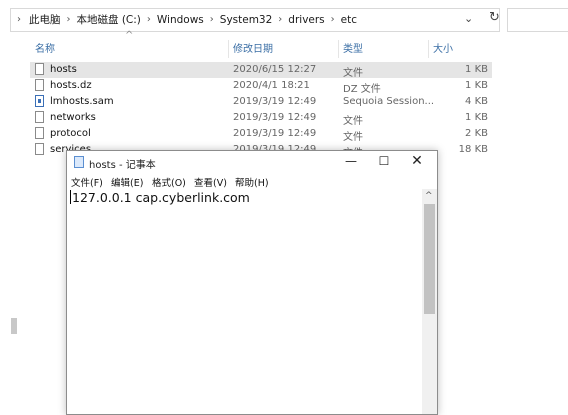 The width and height of the screenshot is (568, 415). I want to click on file-size: 4 KB, so click(476, 101).